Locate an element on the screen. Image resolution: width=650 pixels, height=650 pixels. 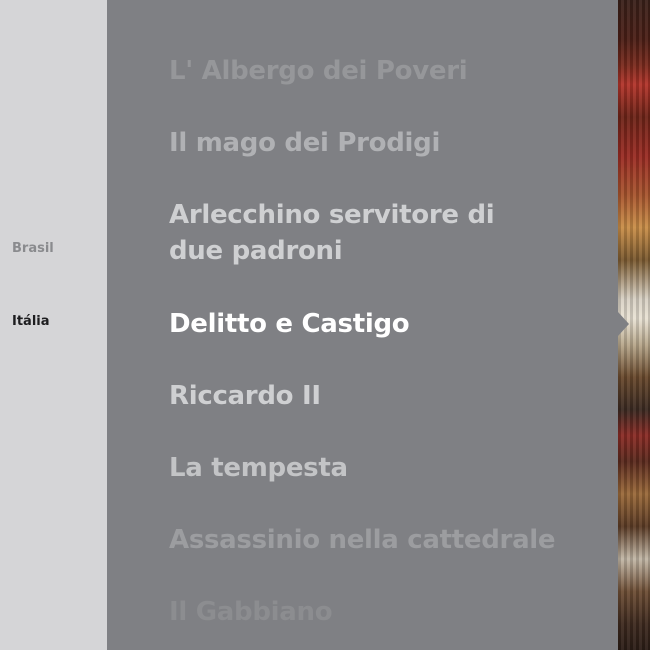
title-item-mago-dei-prodigi: Il mago dei Prodigi is located at coordinates (349, 143).